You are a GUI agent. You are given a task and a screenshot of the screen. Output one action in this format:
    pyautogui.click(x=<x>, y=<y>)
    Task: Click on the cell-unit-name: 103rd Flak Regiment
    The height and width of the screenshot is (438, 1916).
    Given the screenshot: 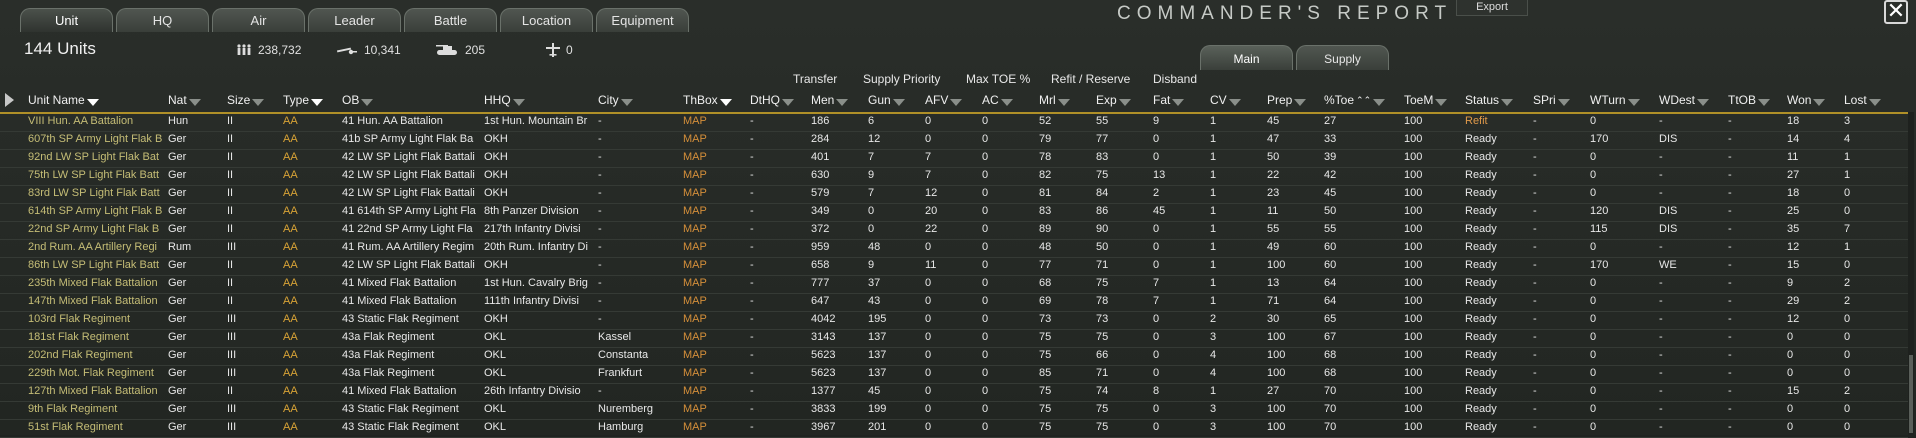 What is the action you would take?
    pyautogui.click(x=100, y=319)
    